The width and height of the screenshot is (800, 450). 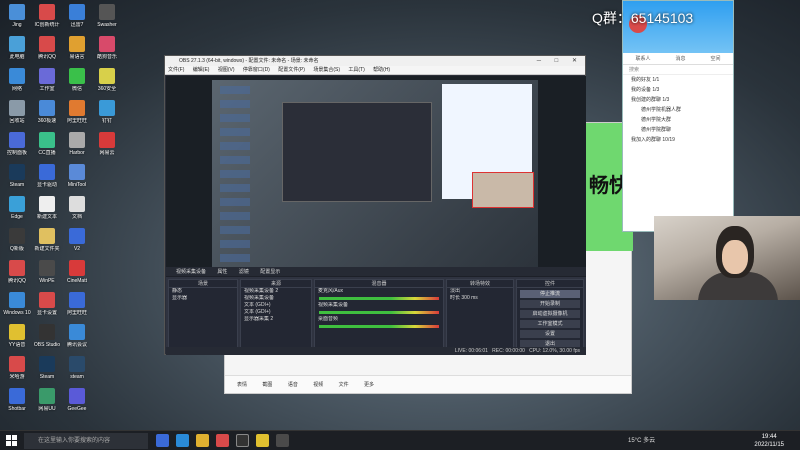 What do you see at coordinates (17, 48) in the screenshot?
I see `desktop-icon: 此电脑` at bounding box center [17, 48].